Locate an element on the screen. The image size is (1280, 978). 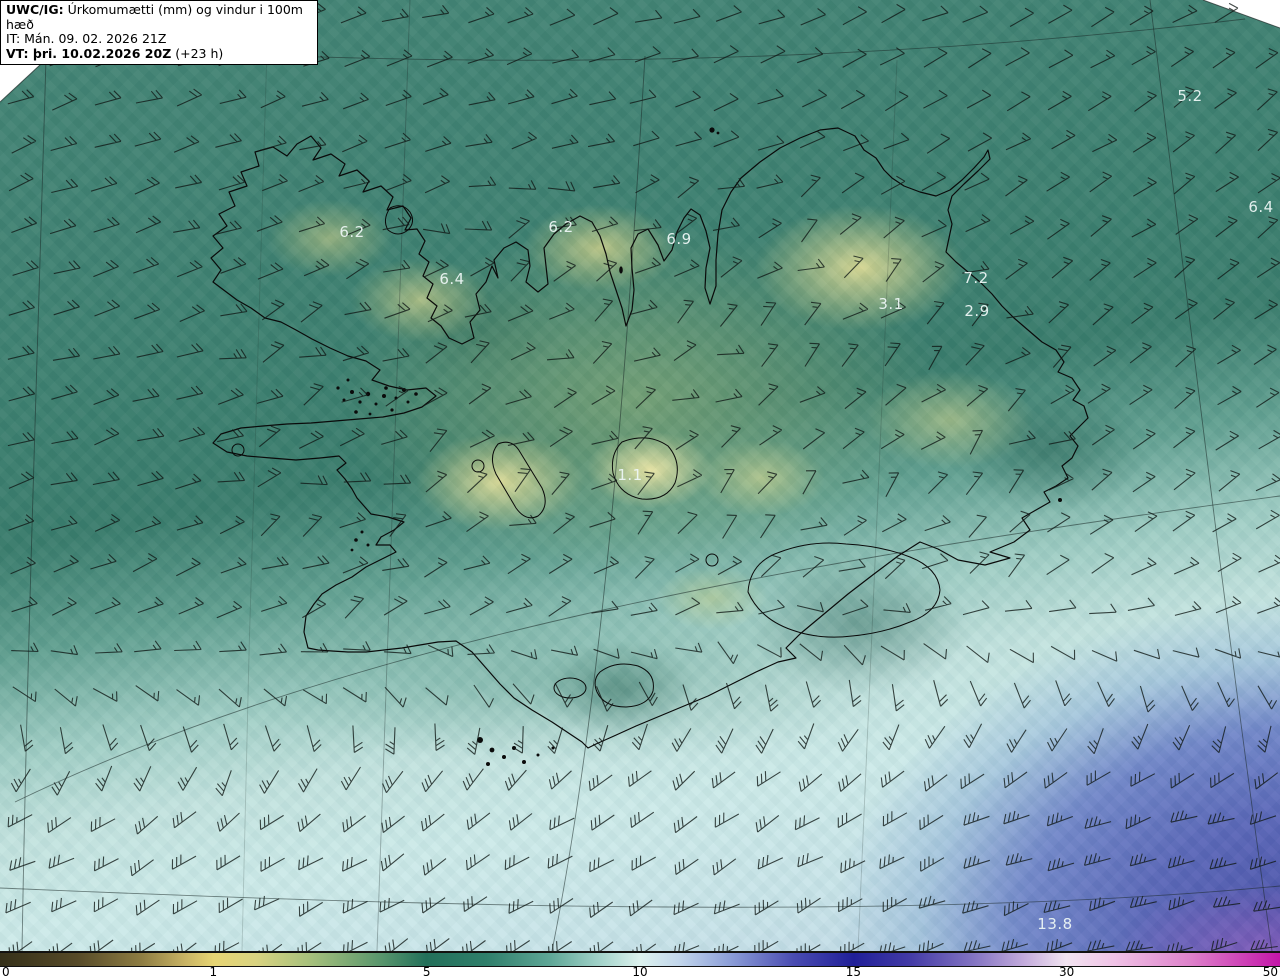
lead-time: (+23 h) is located at coordinates (199, 53).